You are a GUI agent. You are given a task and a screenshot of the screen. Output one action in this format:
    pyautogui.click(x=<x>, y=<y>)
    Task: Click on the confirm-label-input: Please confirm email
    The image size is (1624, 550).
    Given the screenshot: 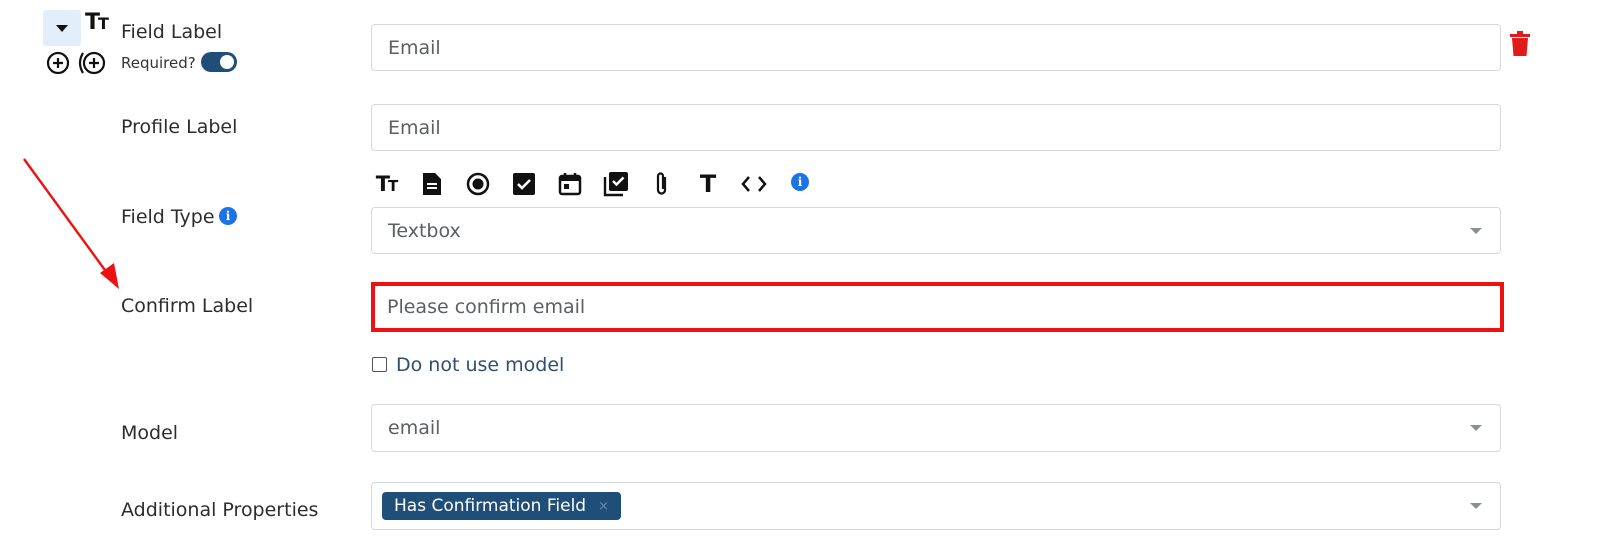 What is the action you would take?
    pyautogui.click(x=937, y=307)
    